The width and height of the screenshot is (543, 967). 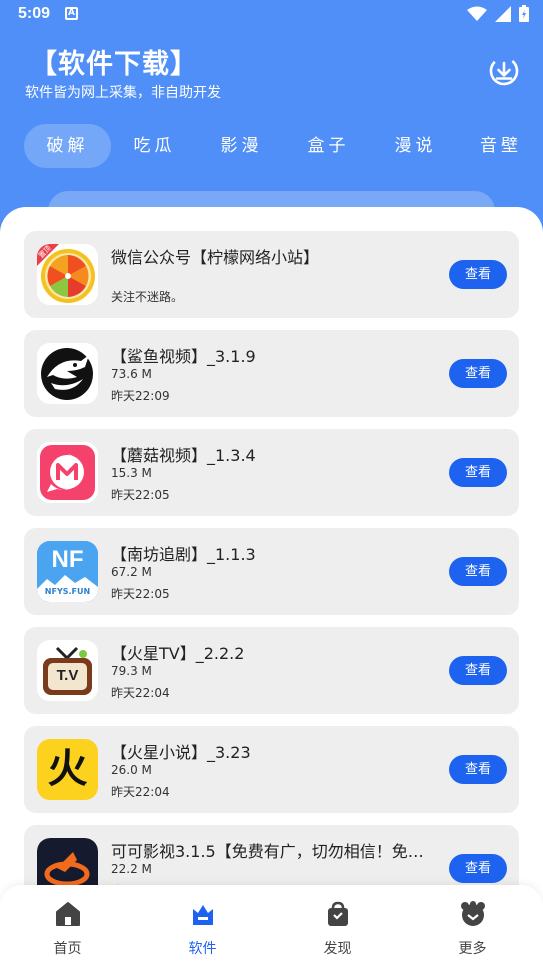 I want to click on app-name: 【火星小说】_3.23, so click(x=181, y=752).